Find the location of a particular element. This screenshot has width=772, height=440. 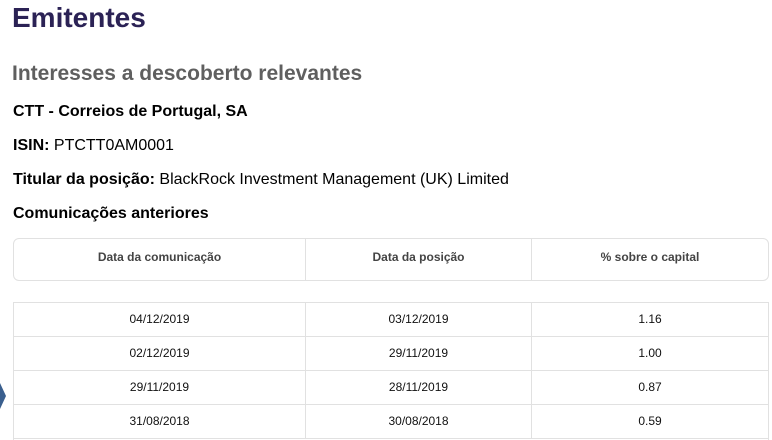

table-row: 04/12/2019 03/12/2019 1.16 is located at coordinates (391, 320).